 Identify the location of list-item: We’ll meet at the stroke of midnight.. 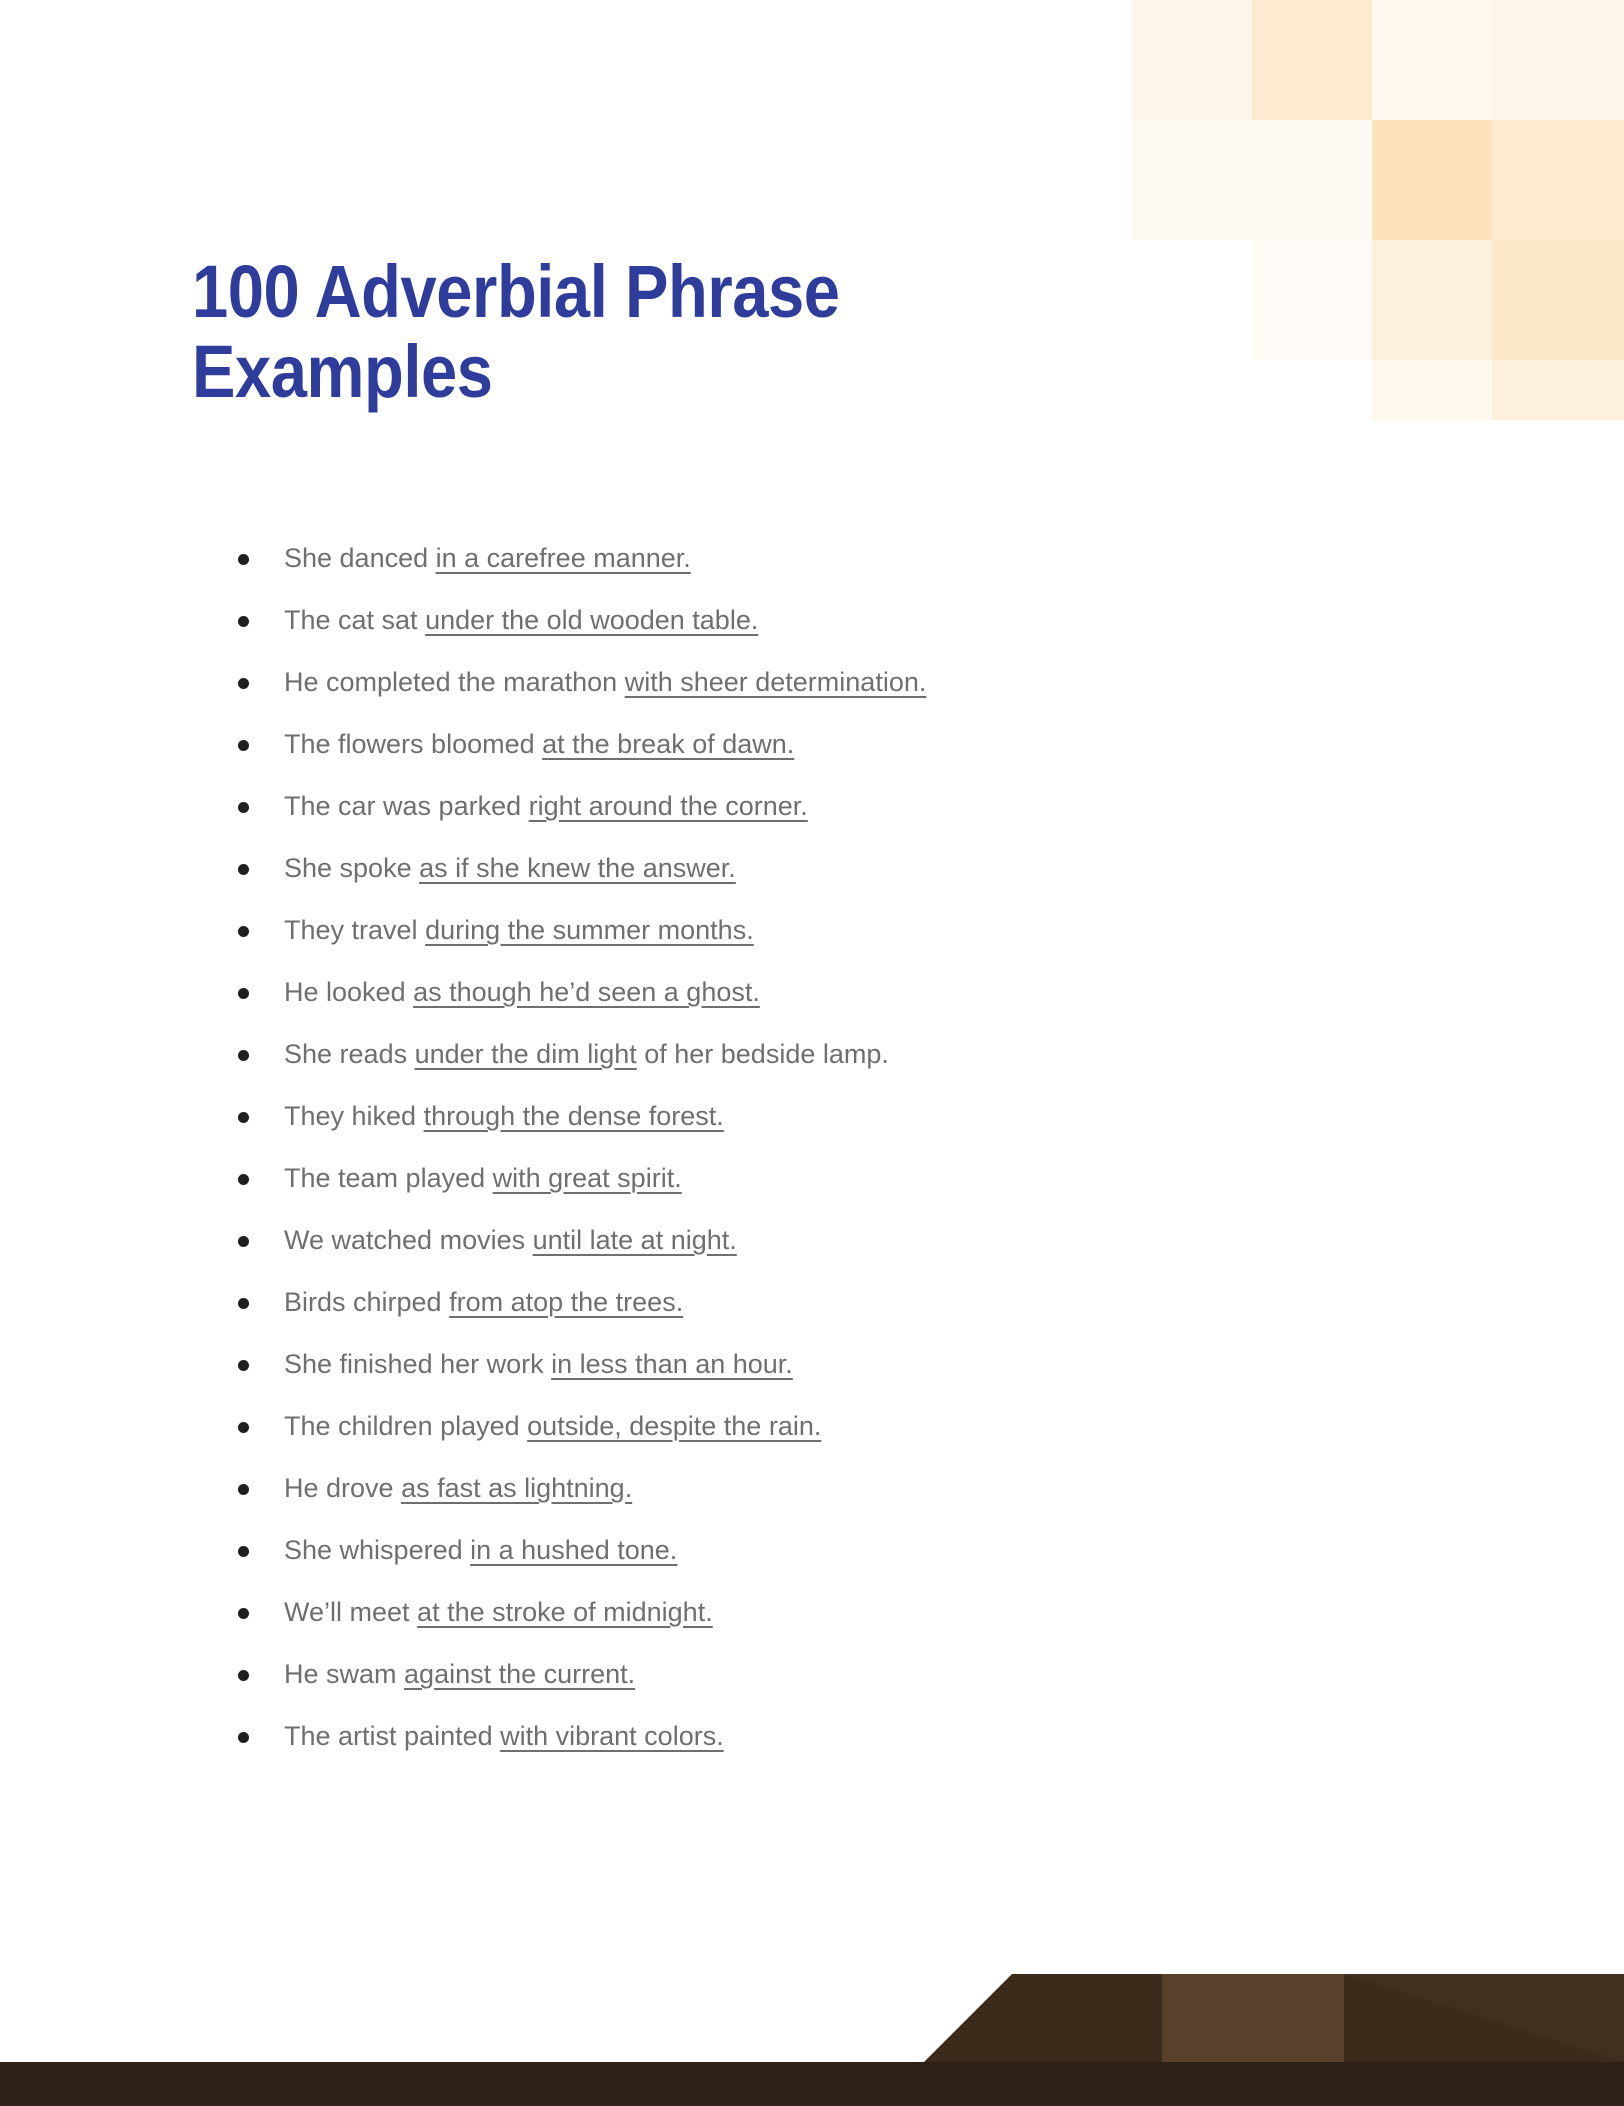
(822, 1630).